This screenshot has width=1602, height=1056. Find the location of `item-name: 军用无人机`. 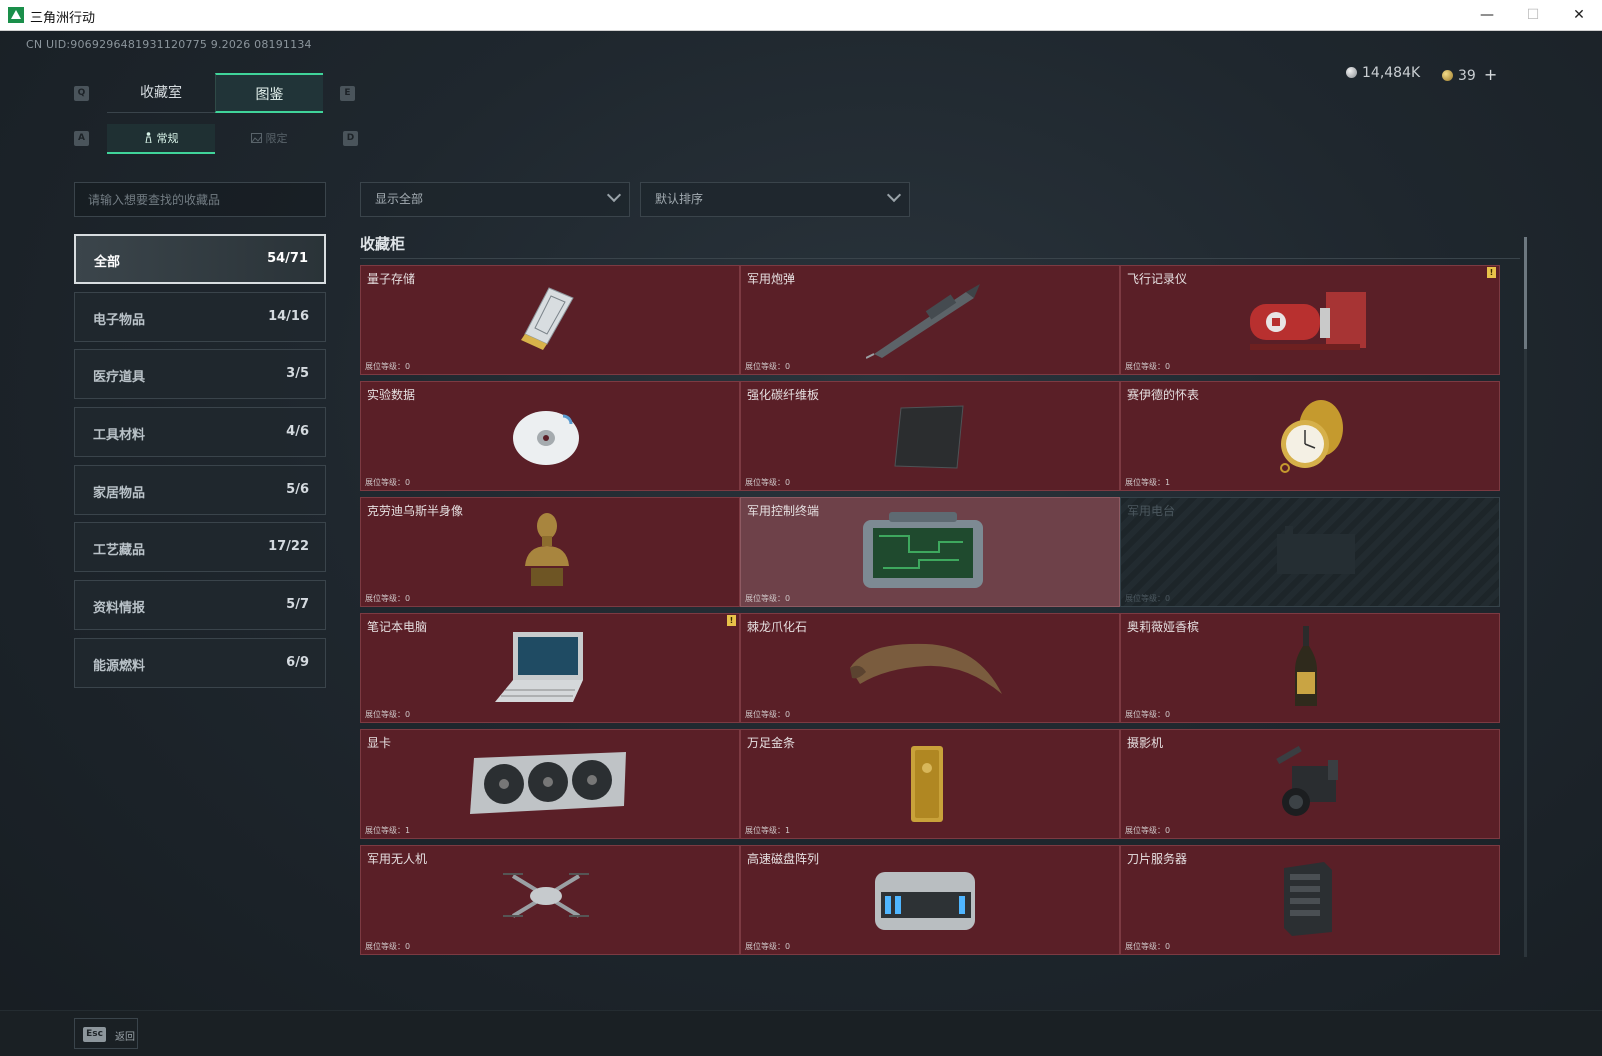

item-name: 军用无人机 is located at coordinates (397, 859).